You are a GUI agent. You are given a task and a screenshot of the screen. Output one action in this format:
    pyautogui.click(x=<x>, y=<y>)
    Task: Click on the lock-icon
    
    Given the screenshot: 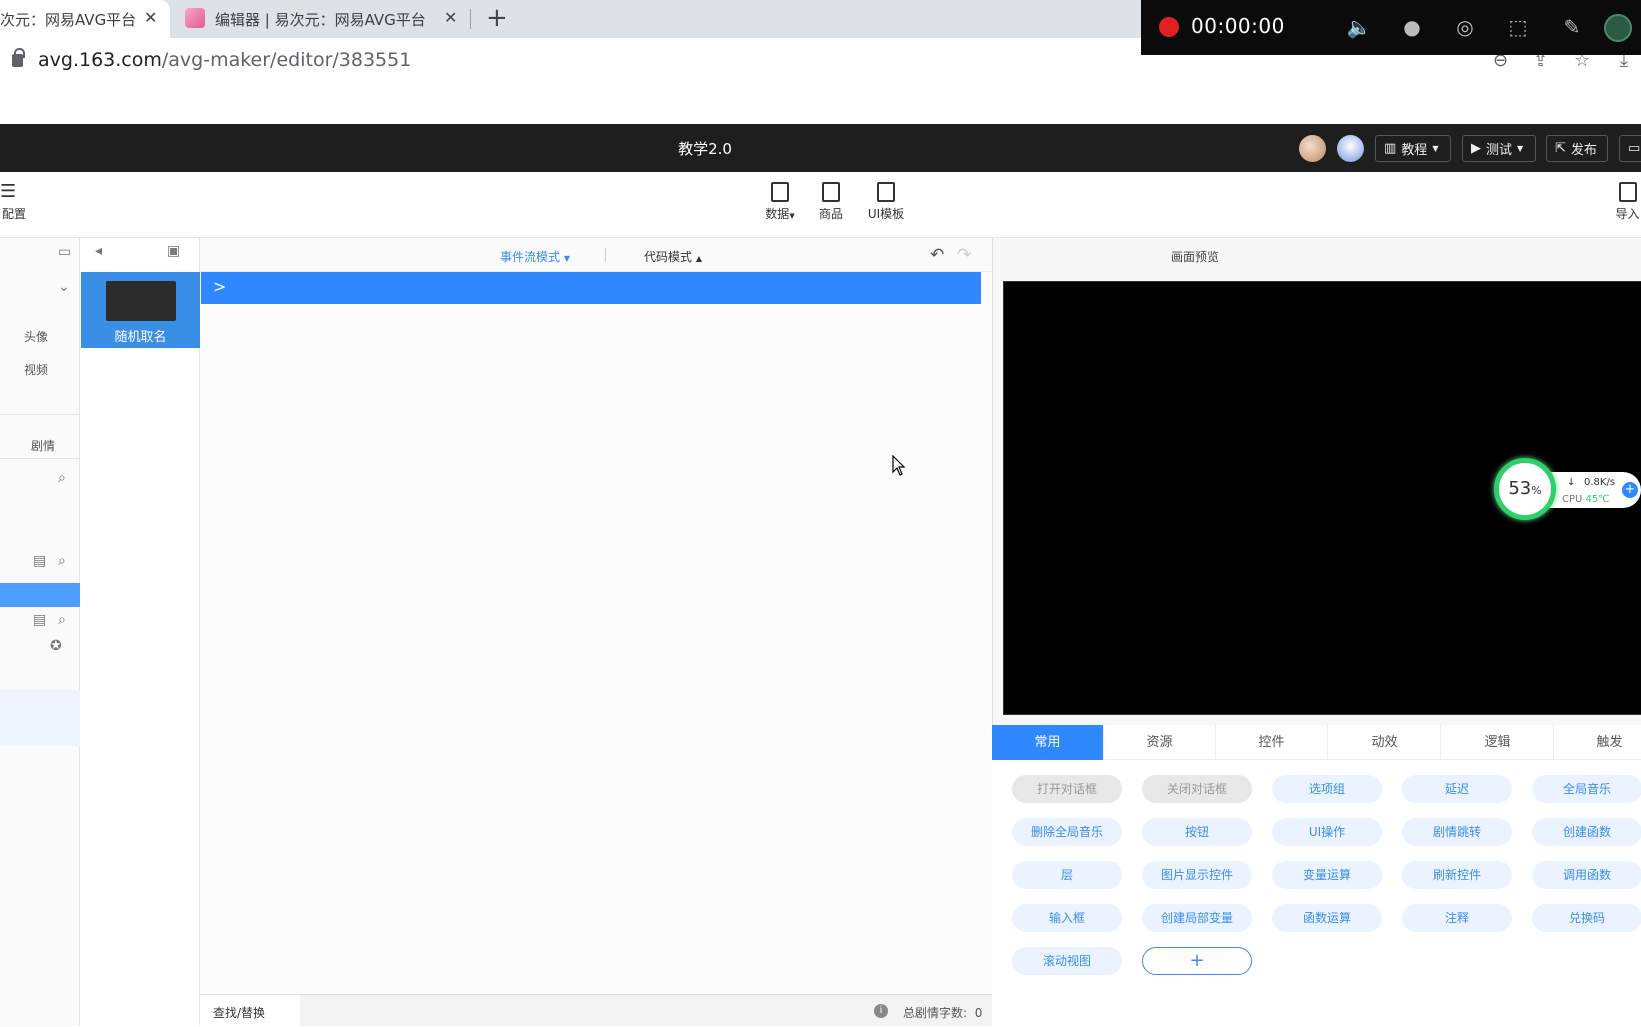 What is the action you would take?
    pyautogui.click(x=18, y=57)
    